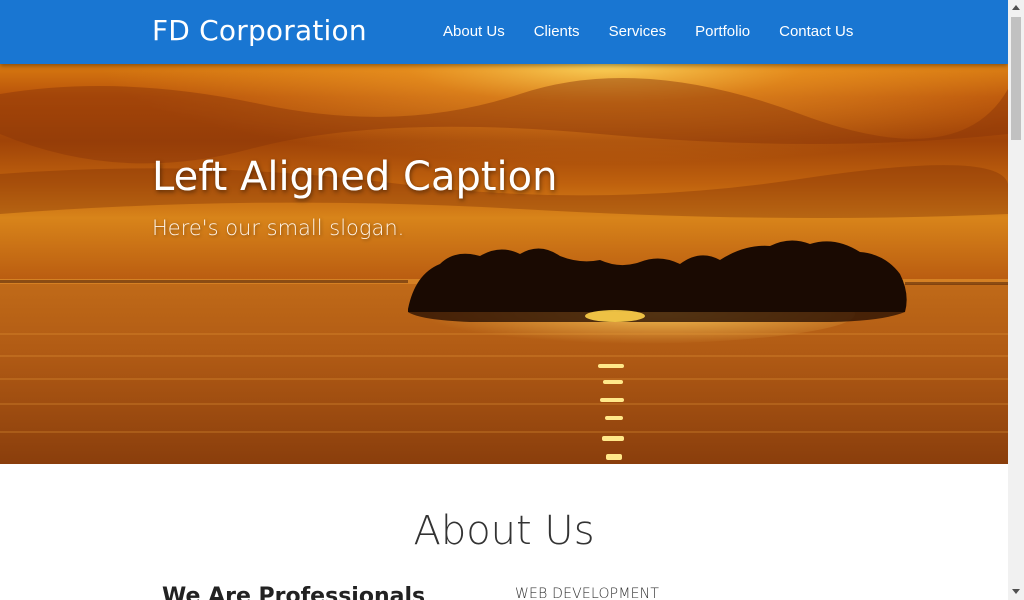  Describe the element at coordinates (722, 31) in the screenshot. I see `nav-link-portfolio: Portfolio` at that location.